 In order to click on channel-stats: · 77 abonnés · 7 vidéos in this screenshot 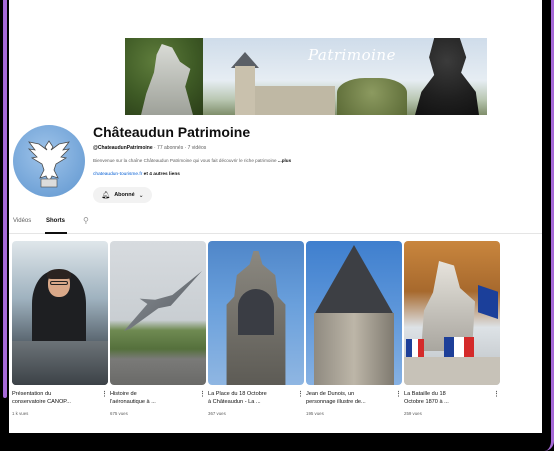, I will do `click(180, 148)`.